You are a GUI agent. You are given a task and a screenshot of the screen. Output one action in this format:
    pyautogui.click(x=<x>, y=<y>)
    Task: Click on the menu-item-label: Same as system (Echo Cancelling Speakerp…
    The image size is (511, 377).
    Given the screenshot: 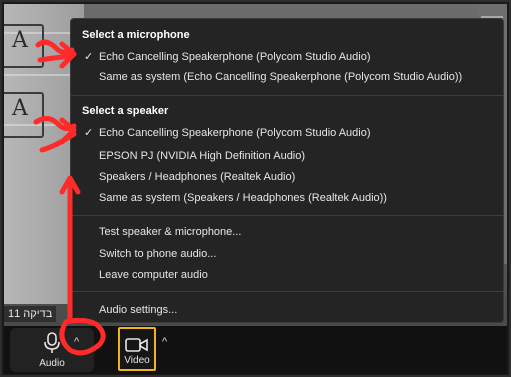 What is the action you would take?
    pyautogui.click(x=281, y=77)
    